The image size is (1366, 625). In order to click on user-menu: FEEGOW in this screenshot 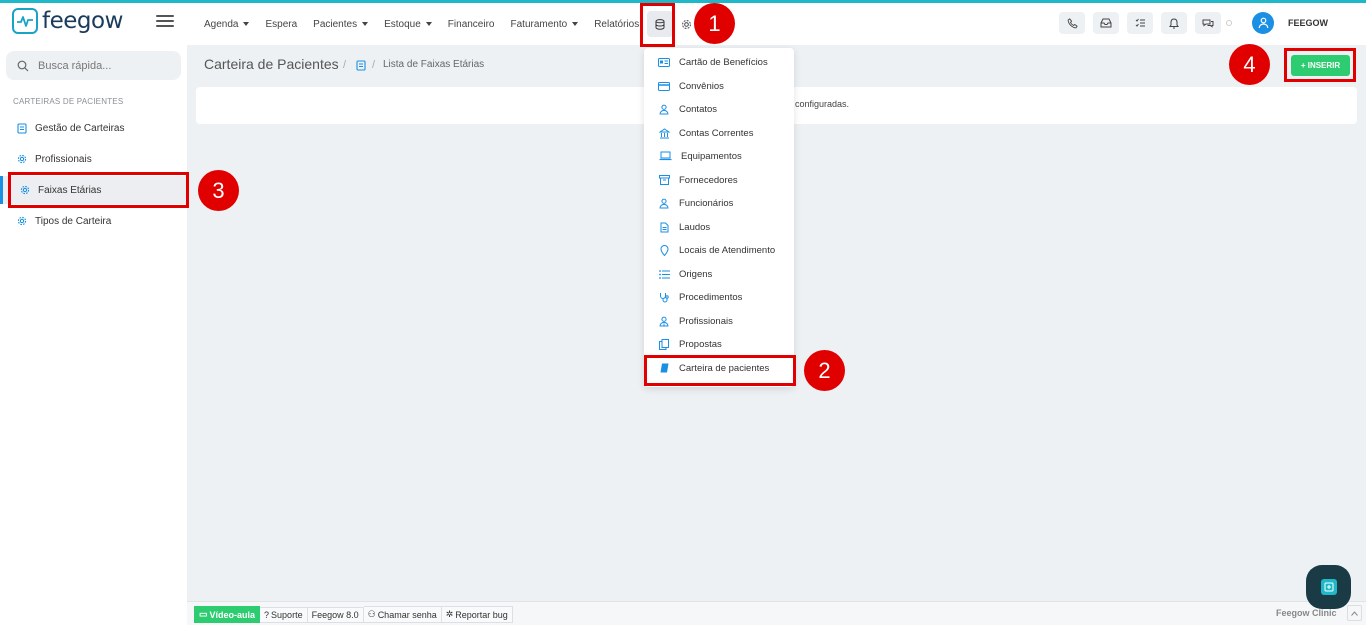, I will do `click(1277, 23)`.